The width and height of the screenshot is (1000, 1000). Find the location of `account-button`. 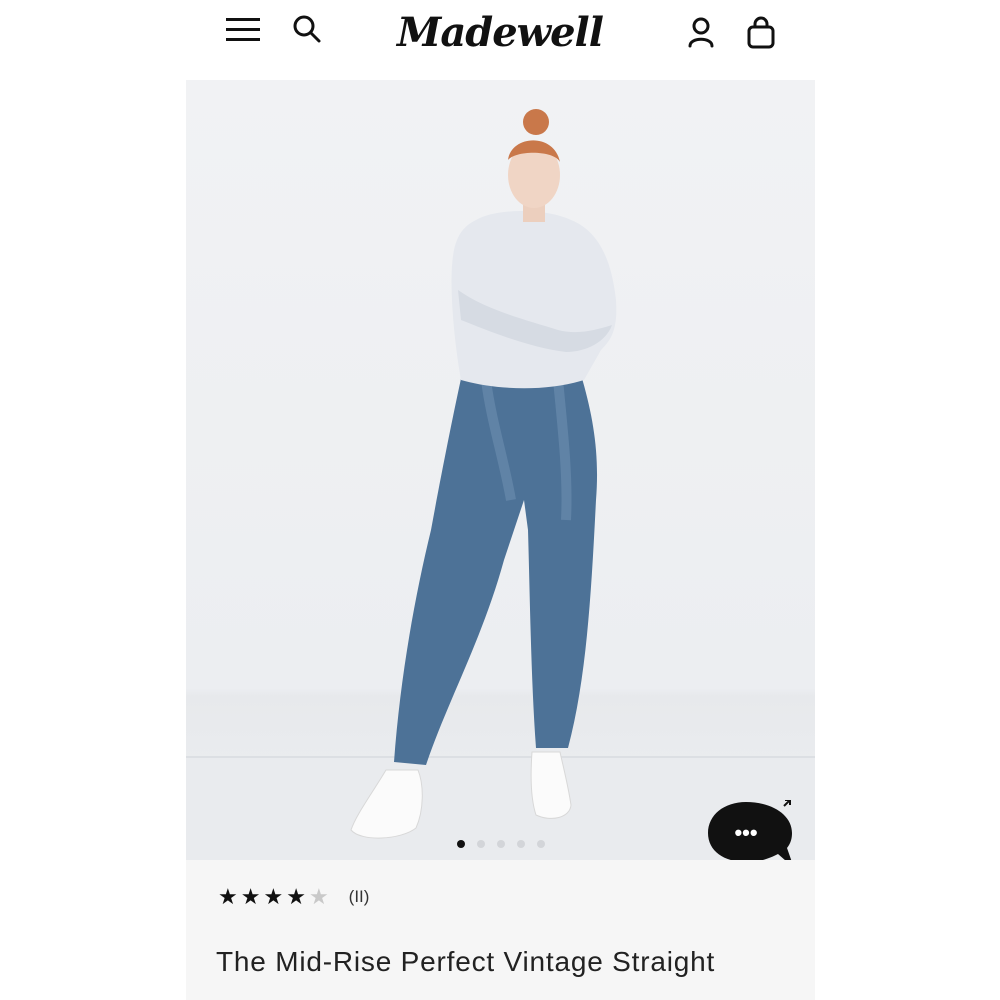

account-button is located at coordinates (701, 32).